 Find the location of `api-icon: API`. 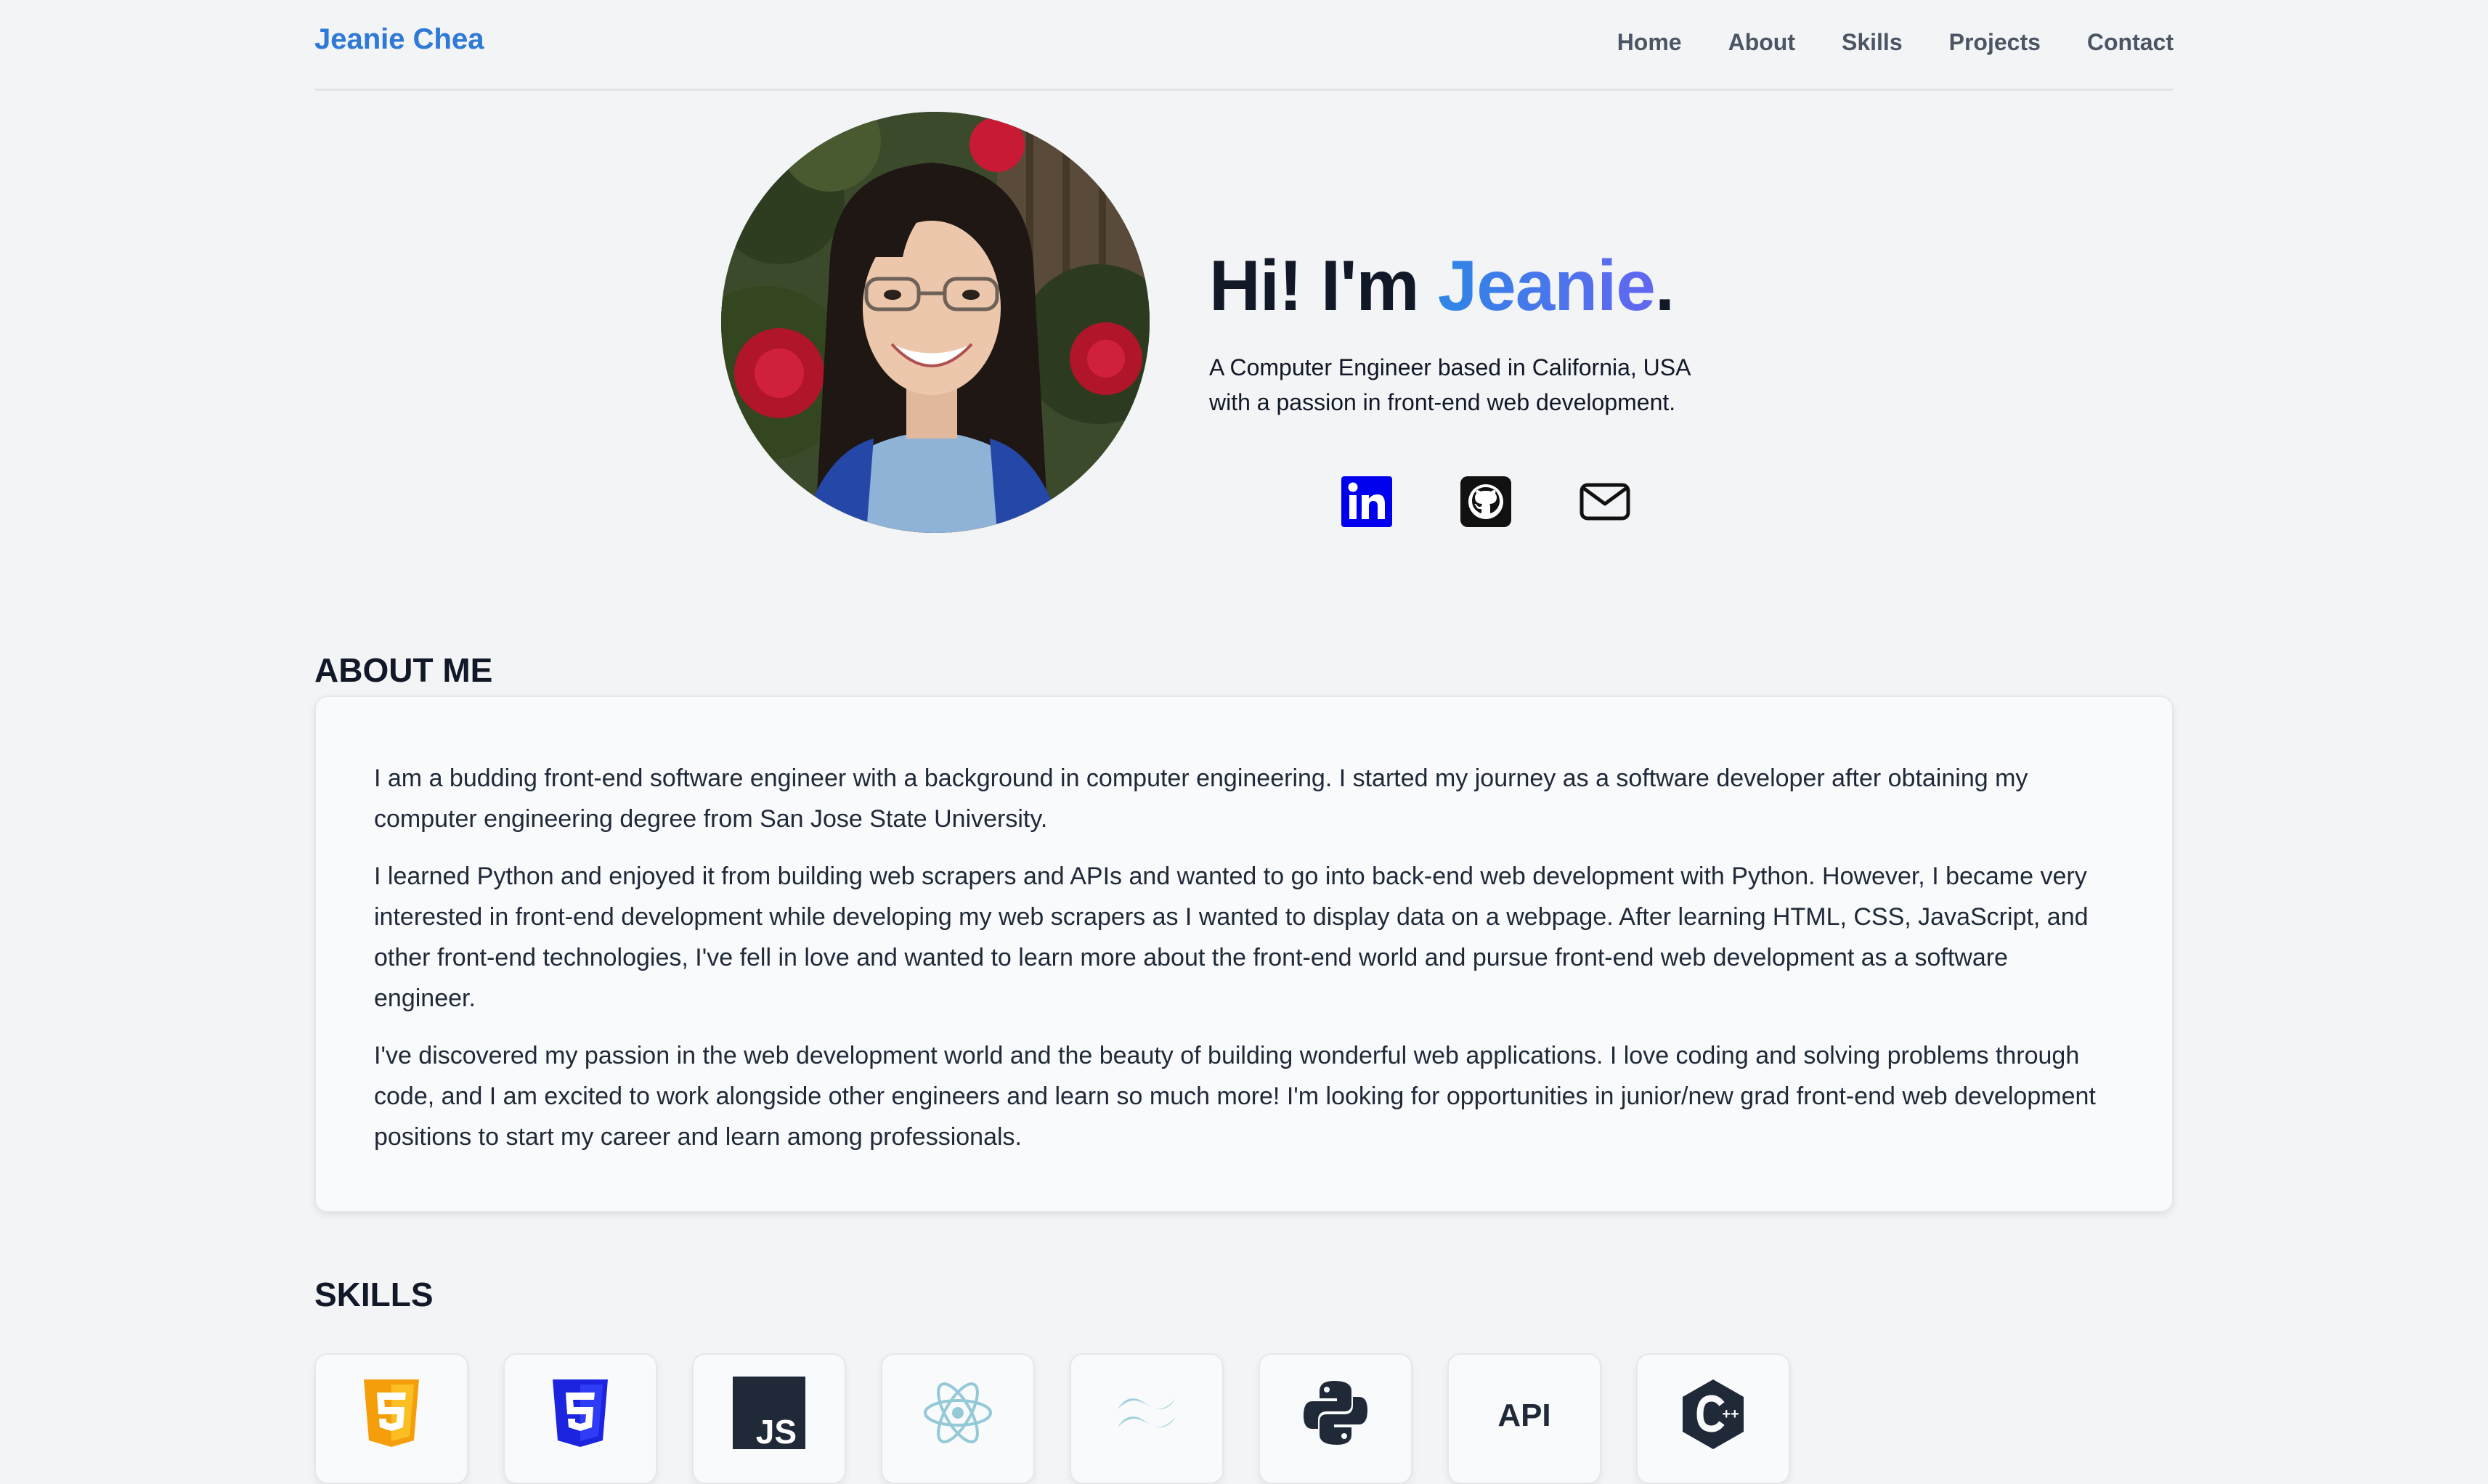

api-icon: API is located at coordinates (1523, 1415).